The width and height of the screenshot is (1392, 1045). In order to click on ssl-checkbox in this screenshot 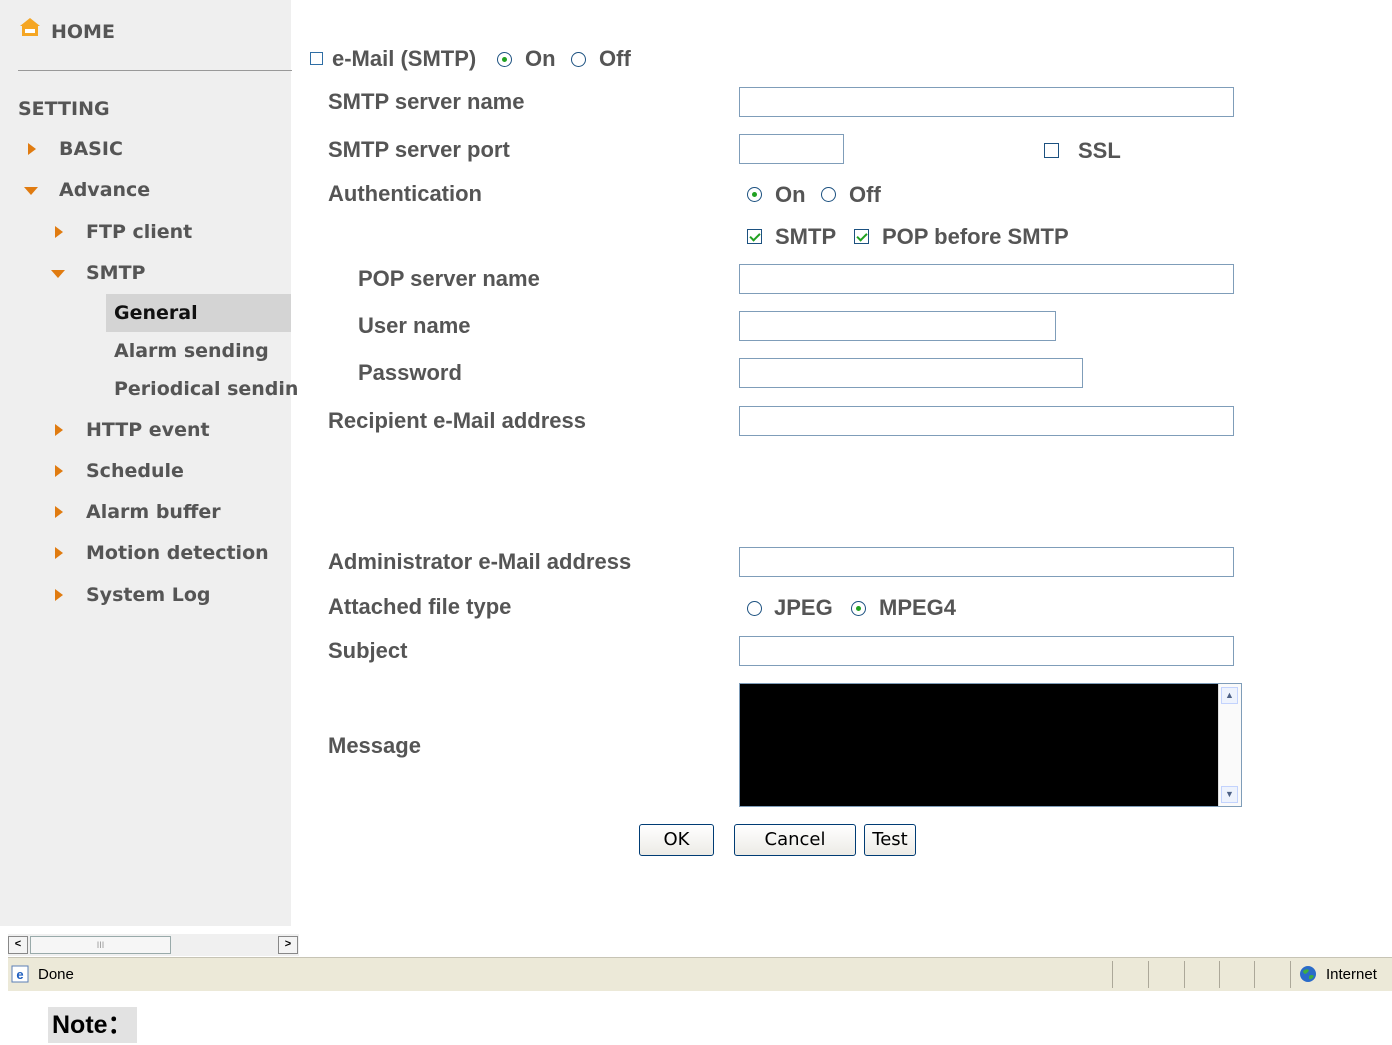, I will do `click(1051, 150)`.